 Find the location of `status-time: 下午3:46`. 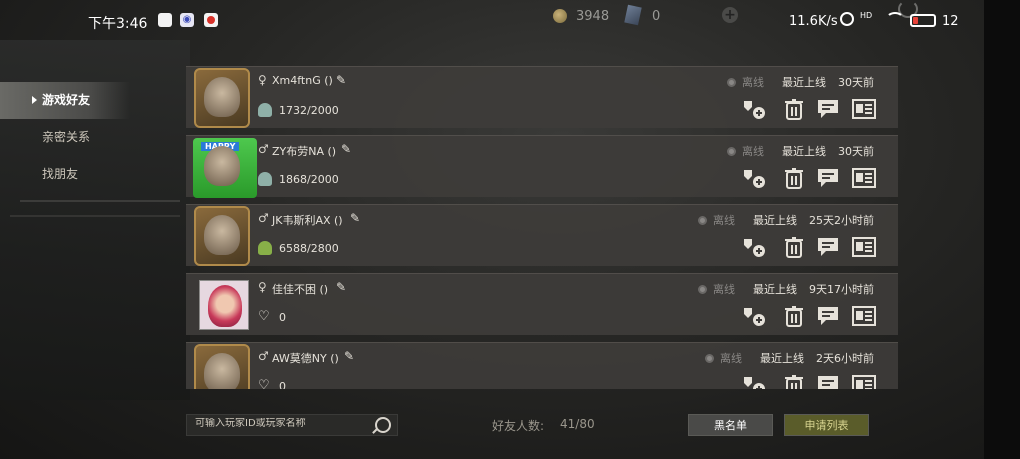

status-time: 下午3:46 is located at coordinates (118, 24).